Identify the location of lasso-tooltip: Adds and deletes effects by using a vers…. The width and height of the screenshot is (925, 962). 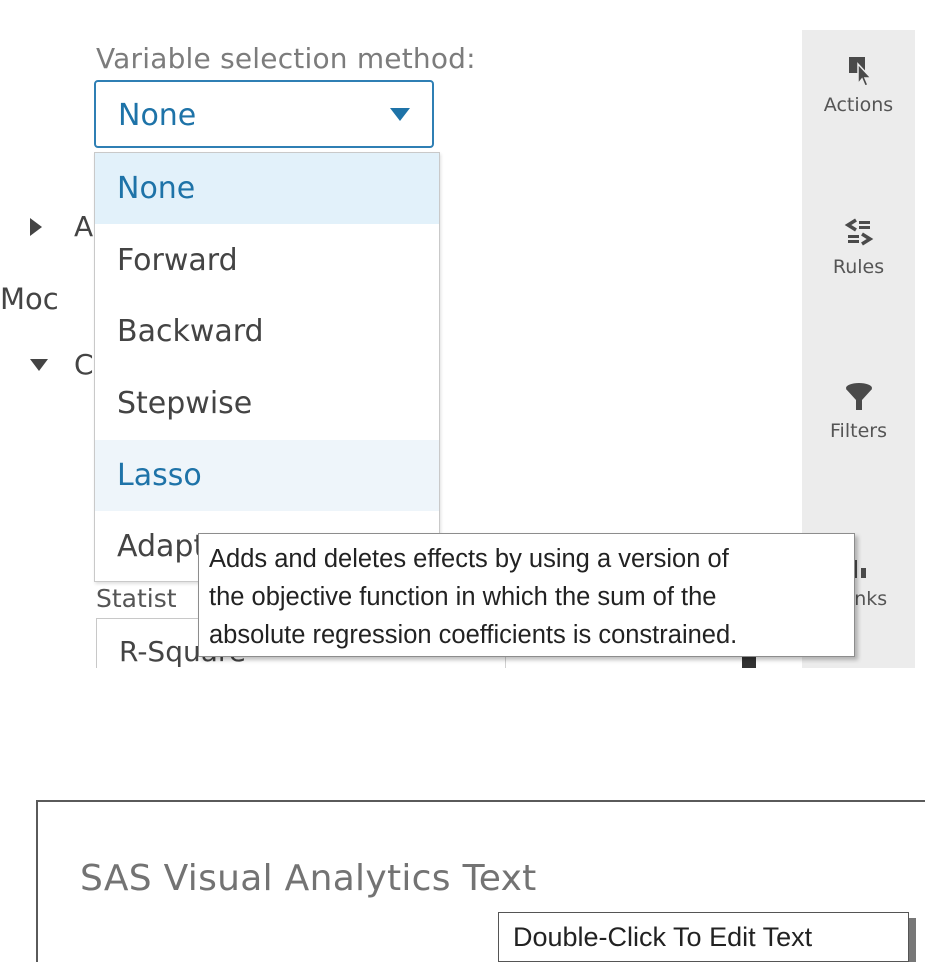
(526, 595).